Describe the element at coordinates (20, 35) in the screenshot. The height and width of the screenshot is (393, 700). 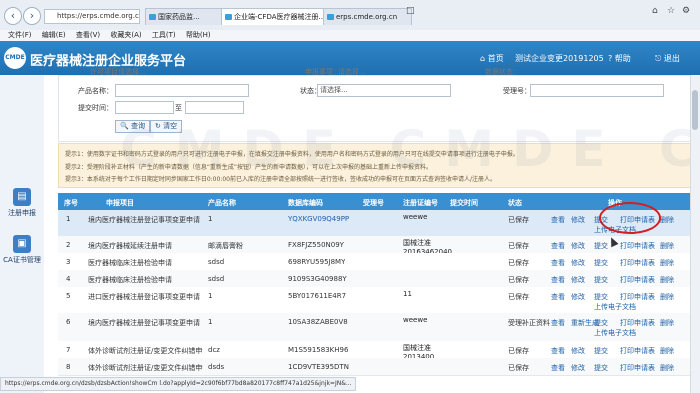
I see `menu-file: 文件(F)` at that location.